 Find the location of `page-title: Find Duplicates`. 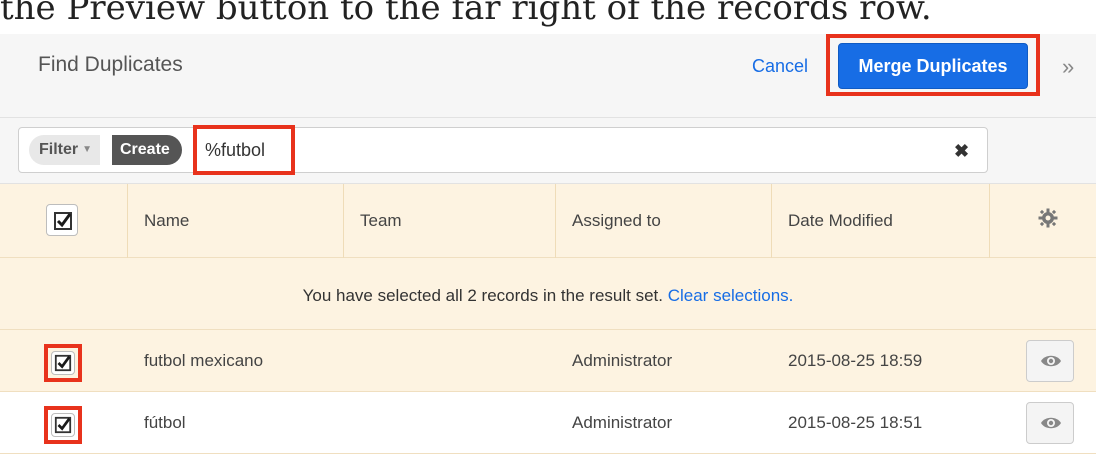

page-title: Find Duplicates is located at coordinates (110, 64).